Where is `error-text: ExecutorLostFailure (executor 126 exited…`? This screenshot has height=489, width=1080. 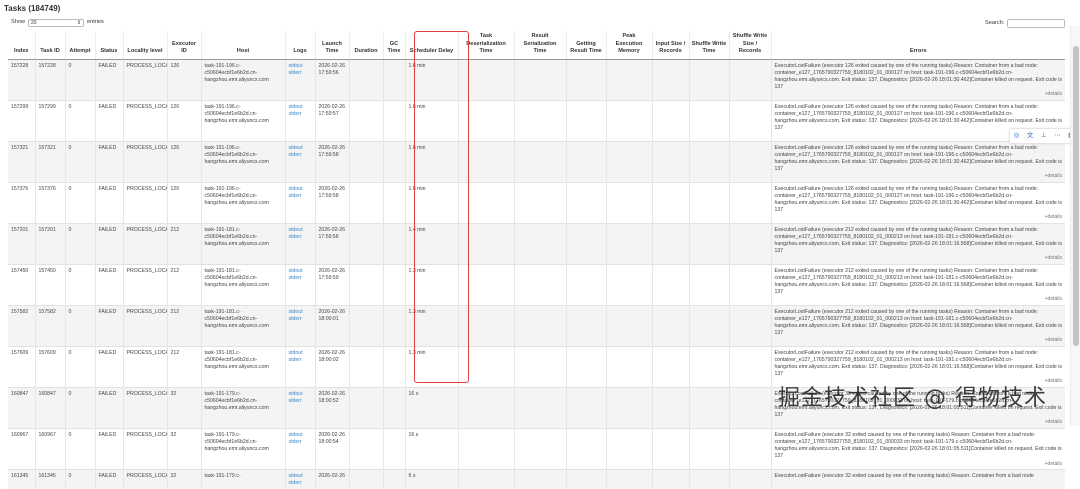
error-text: ExecutorLostFailure (executor 126 exited… is located at coordinates (918, 76).